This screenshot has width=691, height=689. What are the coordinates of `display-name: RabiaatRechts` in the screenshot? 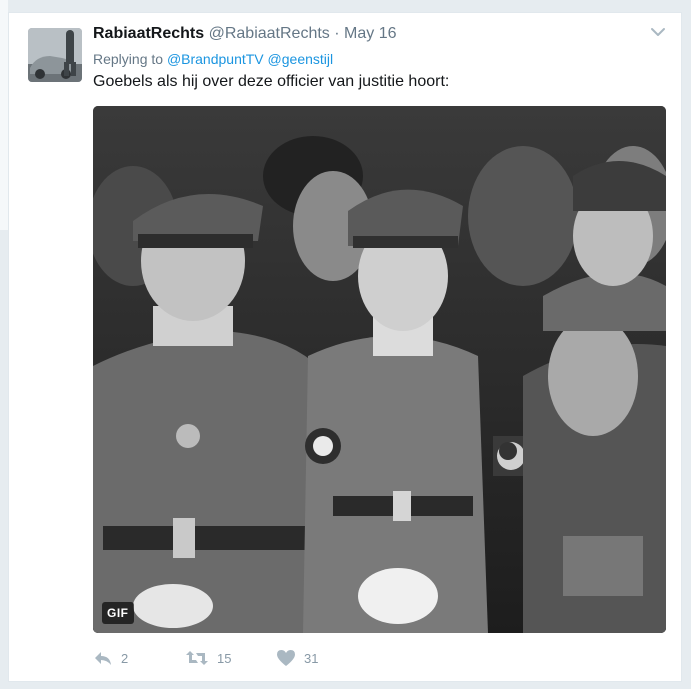 It's located at (148, 33).